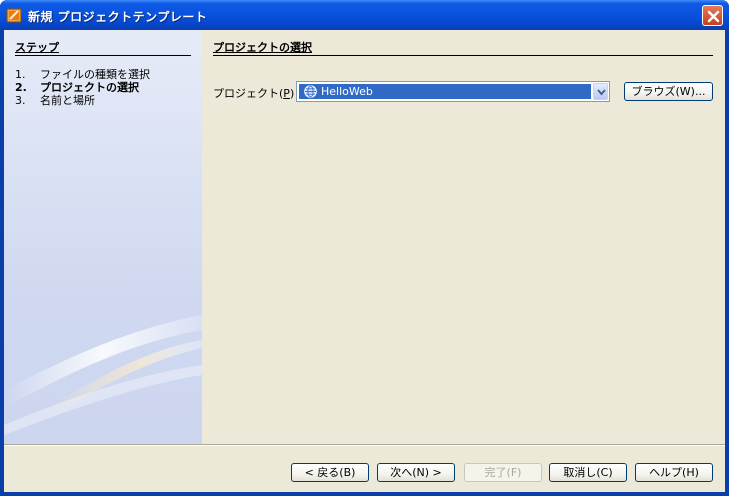 This screenshot has width=729, height=496. I want to click on project-label-prefix: プロジェクト(, so click(248, 93).